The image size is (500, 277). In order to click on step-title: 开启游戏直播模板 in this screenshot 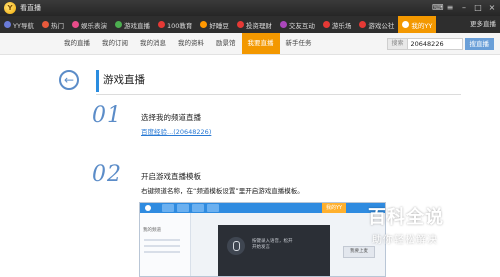, I will do `click(171, 176)`.